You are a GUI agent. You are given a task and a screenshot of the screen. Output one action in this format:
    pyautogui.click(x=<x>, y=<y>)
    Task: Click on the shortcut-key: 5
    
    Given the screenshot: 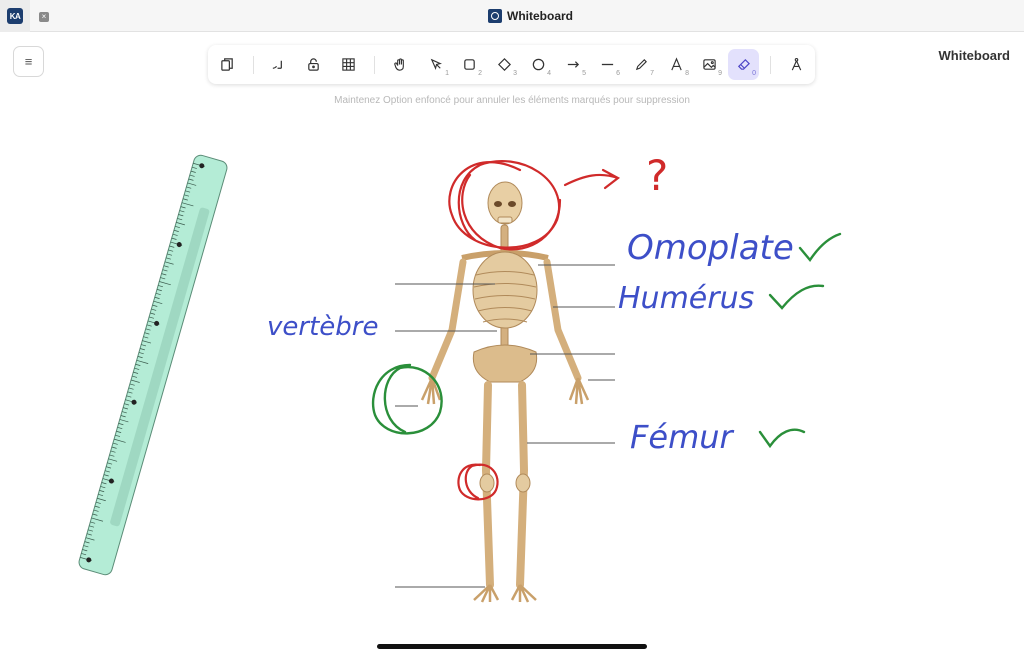 What is the action you would take?
    pyautogui.click(x=584, y=73)
    